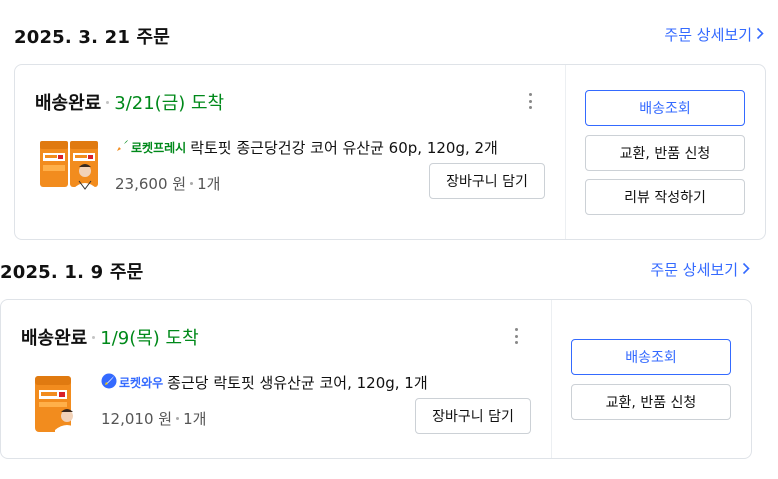  I want to click on write-review-button: 리뷰 작성하기, so click(665, 197).